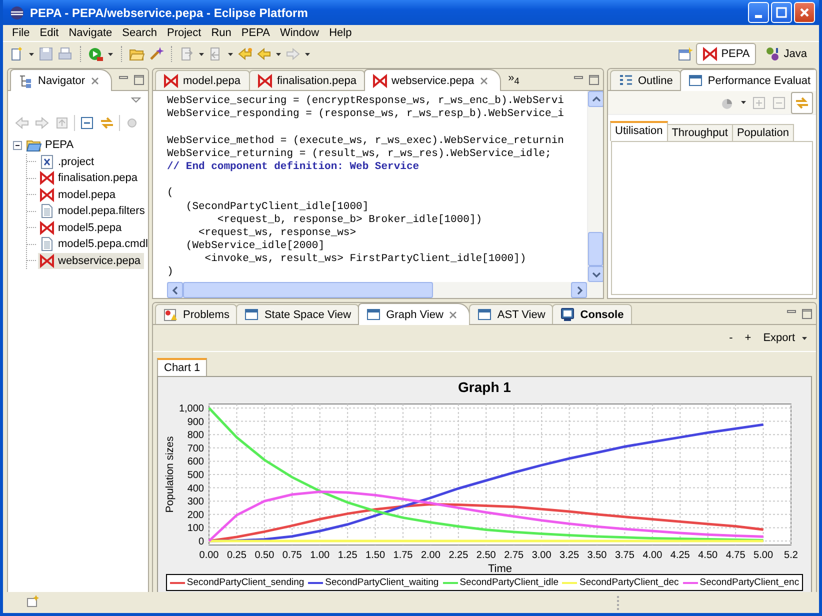  I want to click on tab: Performance Evaluat, so click(748, 80).